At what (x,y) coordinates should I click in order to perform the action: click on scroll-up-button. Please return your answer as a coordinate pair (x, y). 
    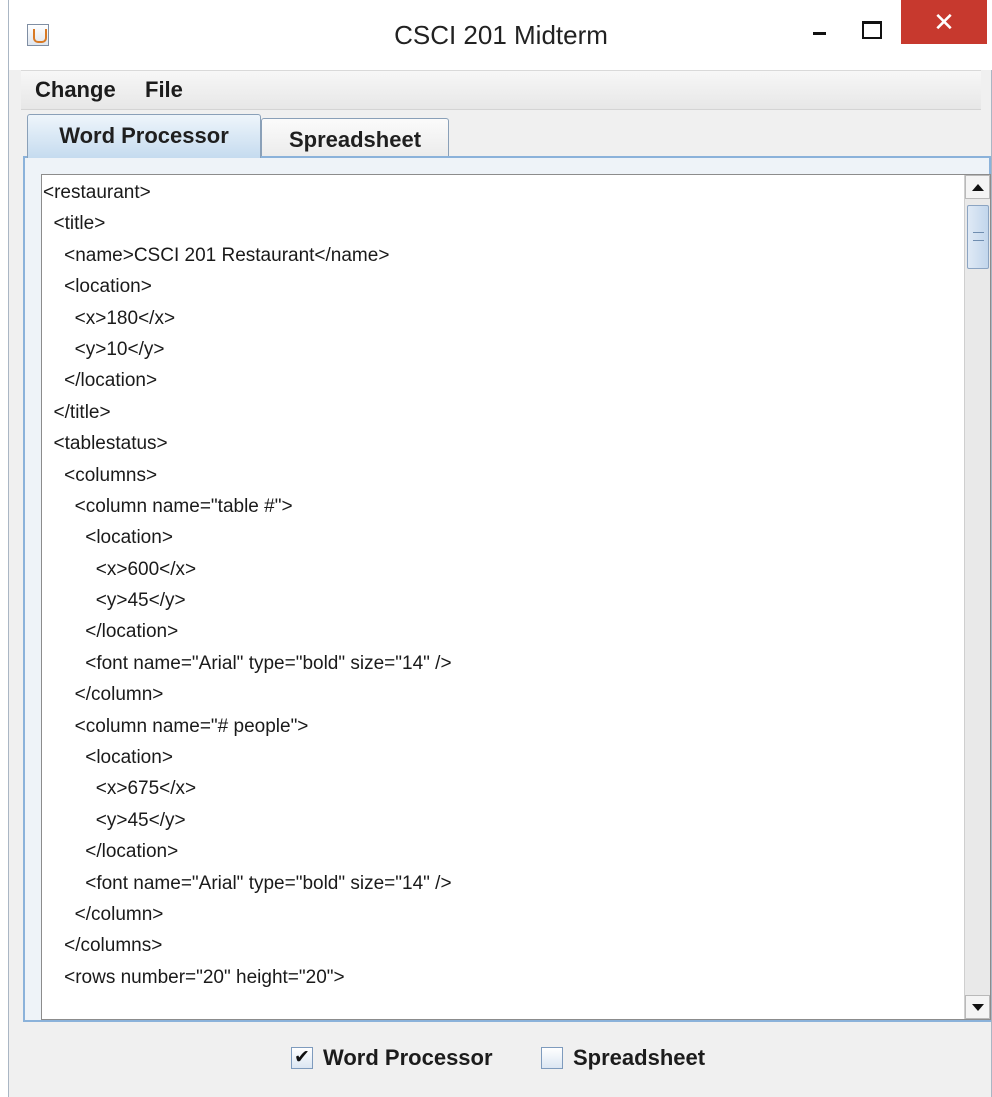
    Looking at the image, I should click on (977, 187).